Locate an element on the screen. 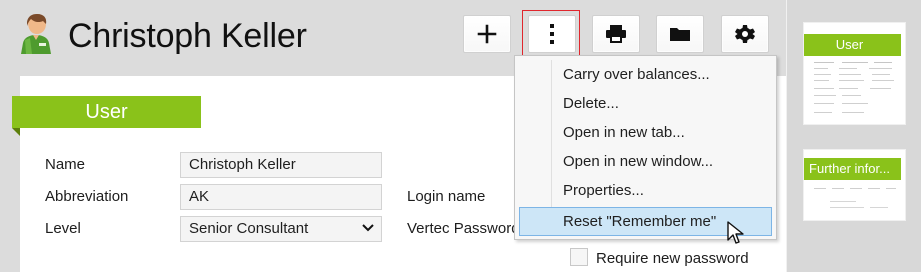 The width and height of the screenshot is (921, 272). login-name-label: Login name is located at coordinates (446, 196).